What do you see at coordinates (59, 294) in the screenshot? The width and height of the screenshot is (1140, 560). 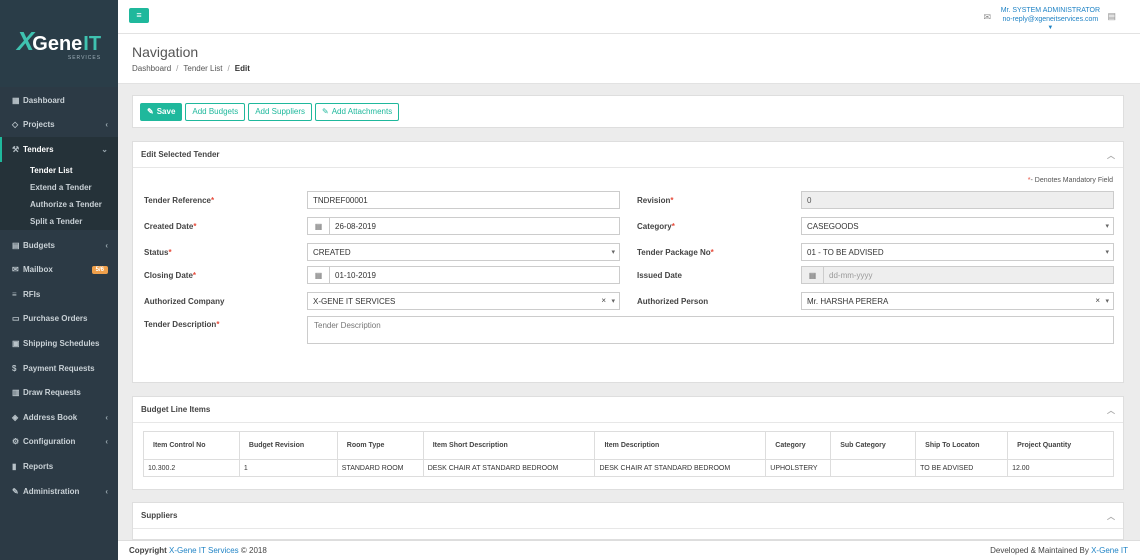 I see `sidebar-item-rfis: ≡ RFIs` at bounding box center [59, 294].